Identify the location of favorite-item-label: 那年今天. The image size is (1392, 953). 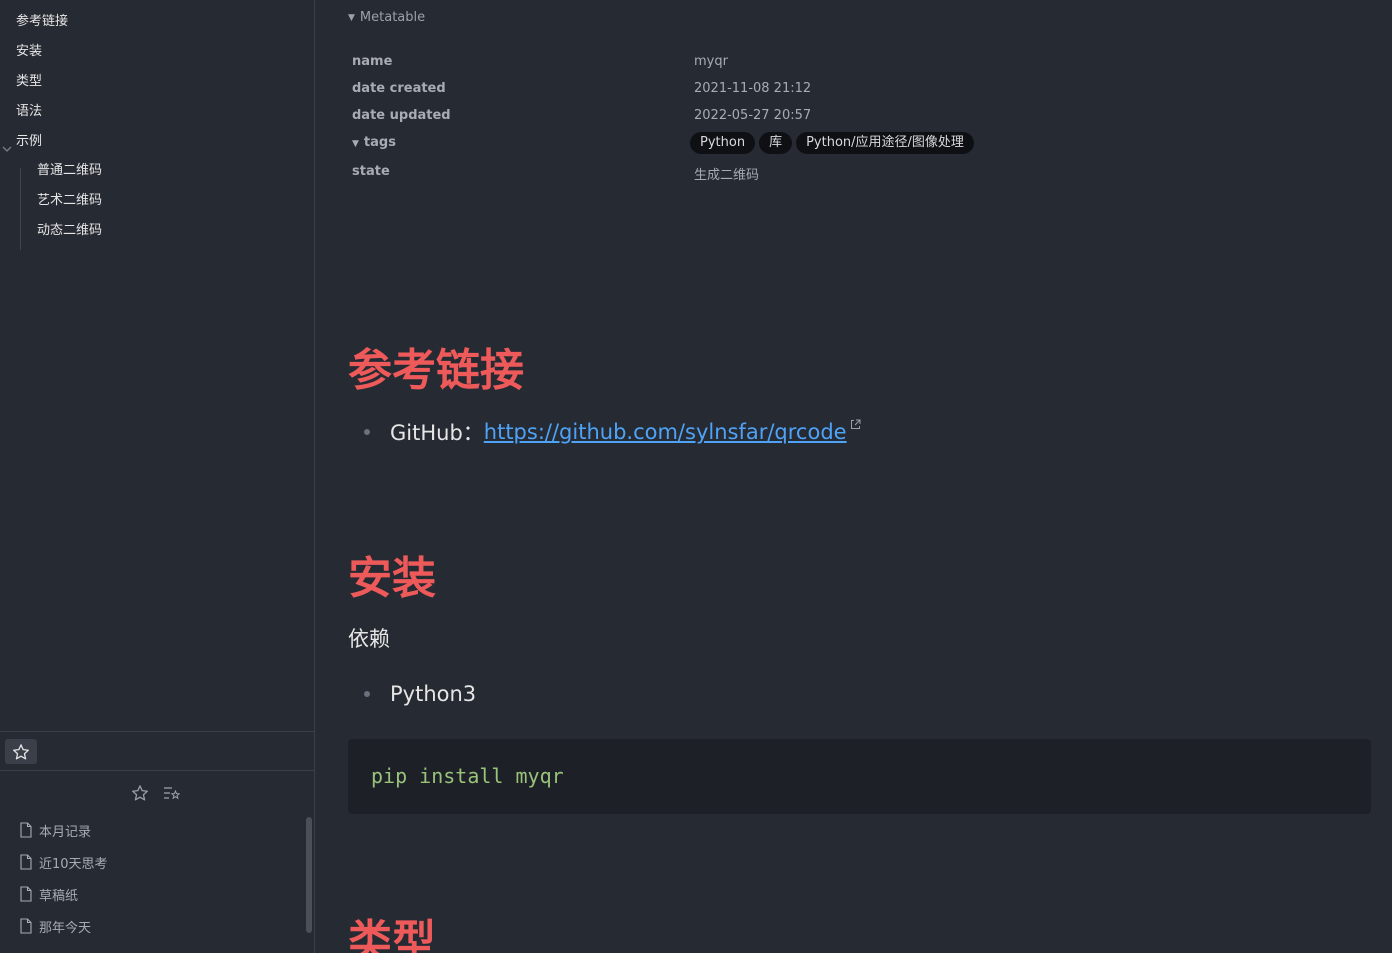
(65, 928).